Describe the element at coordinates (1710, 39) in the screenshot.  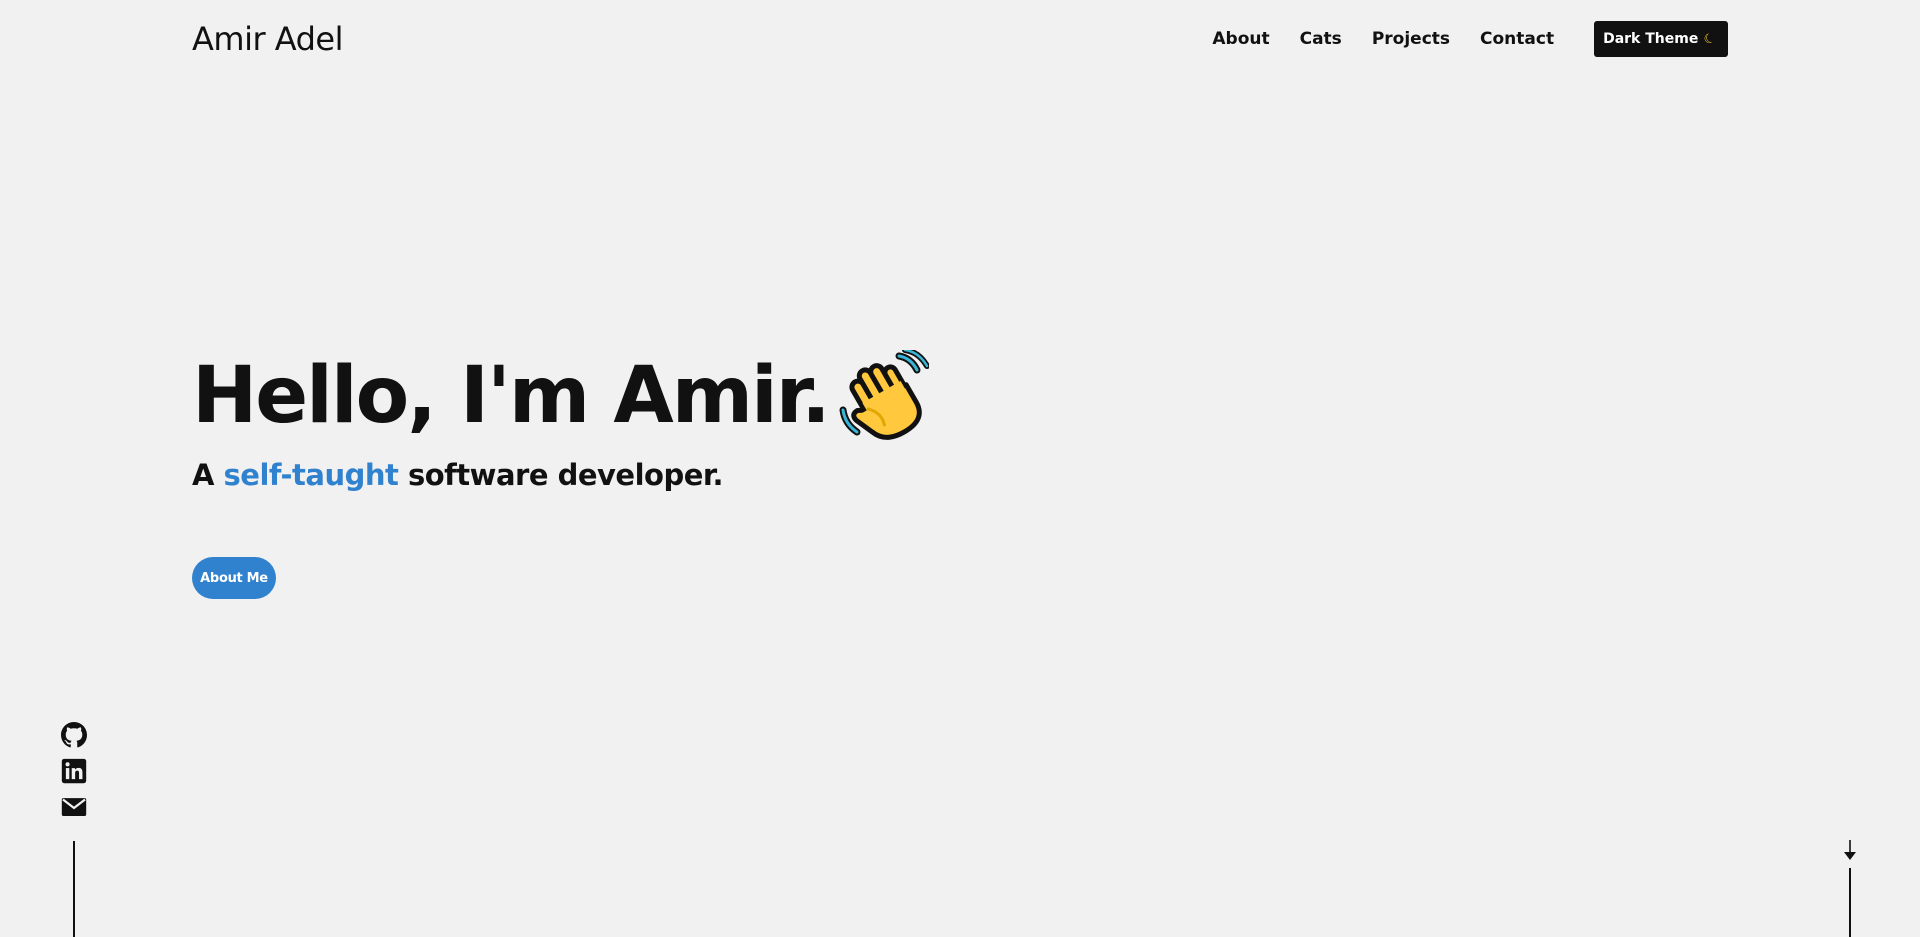
I see `moon-icon: ☾` at that location.